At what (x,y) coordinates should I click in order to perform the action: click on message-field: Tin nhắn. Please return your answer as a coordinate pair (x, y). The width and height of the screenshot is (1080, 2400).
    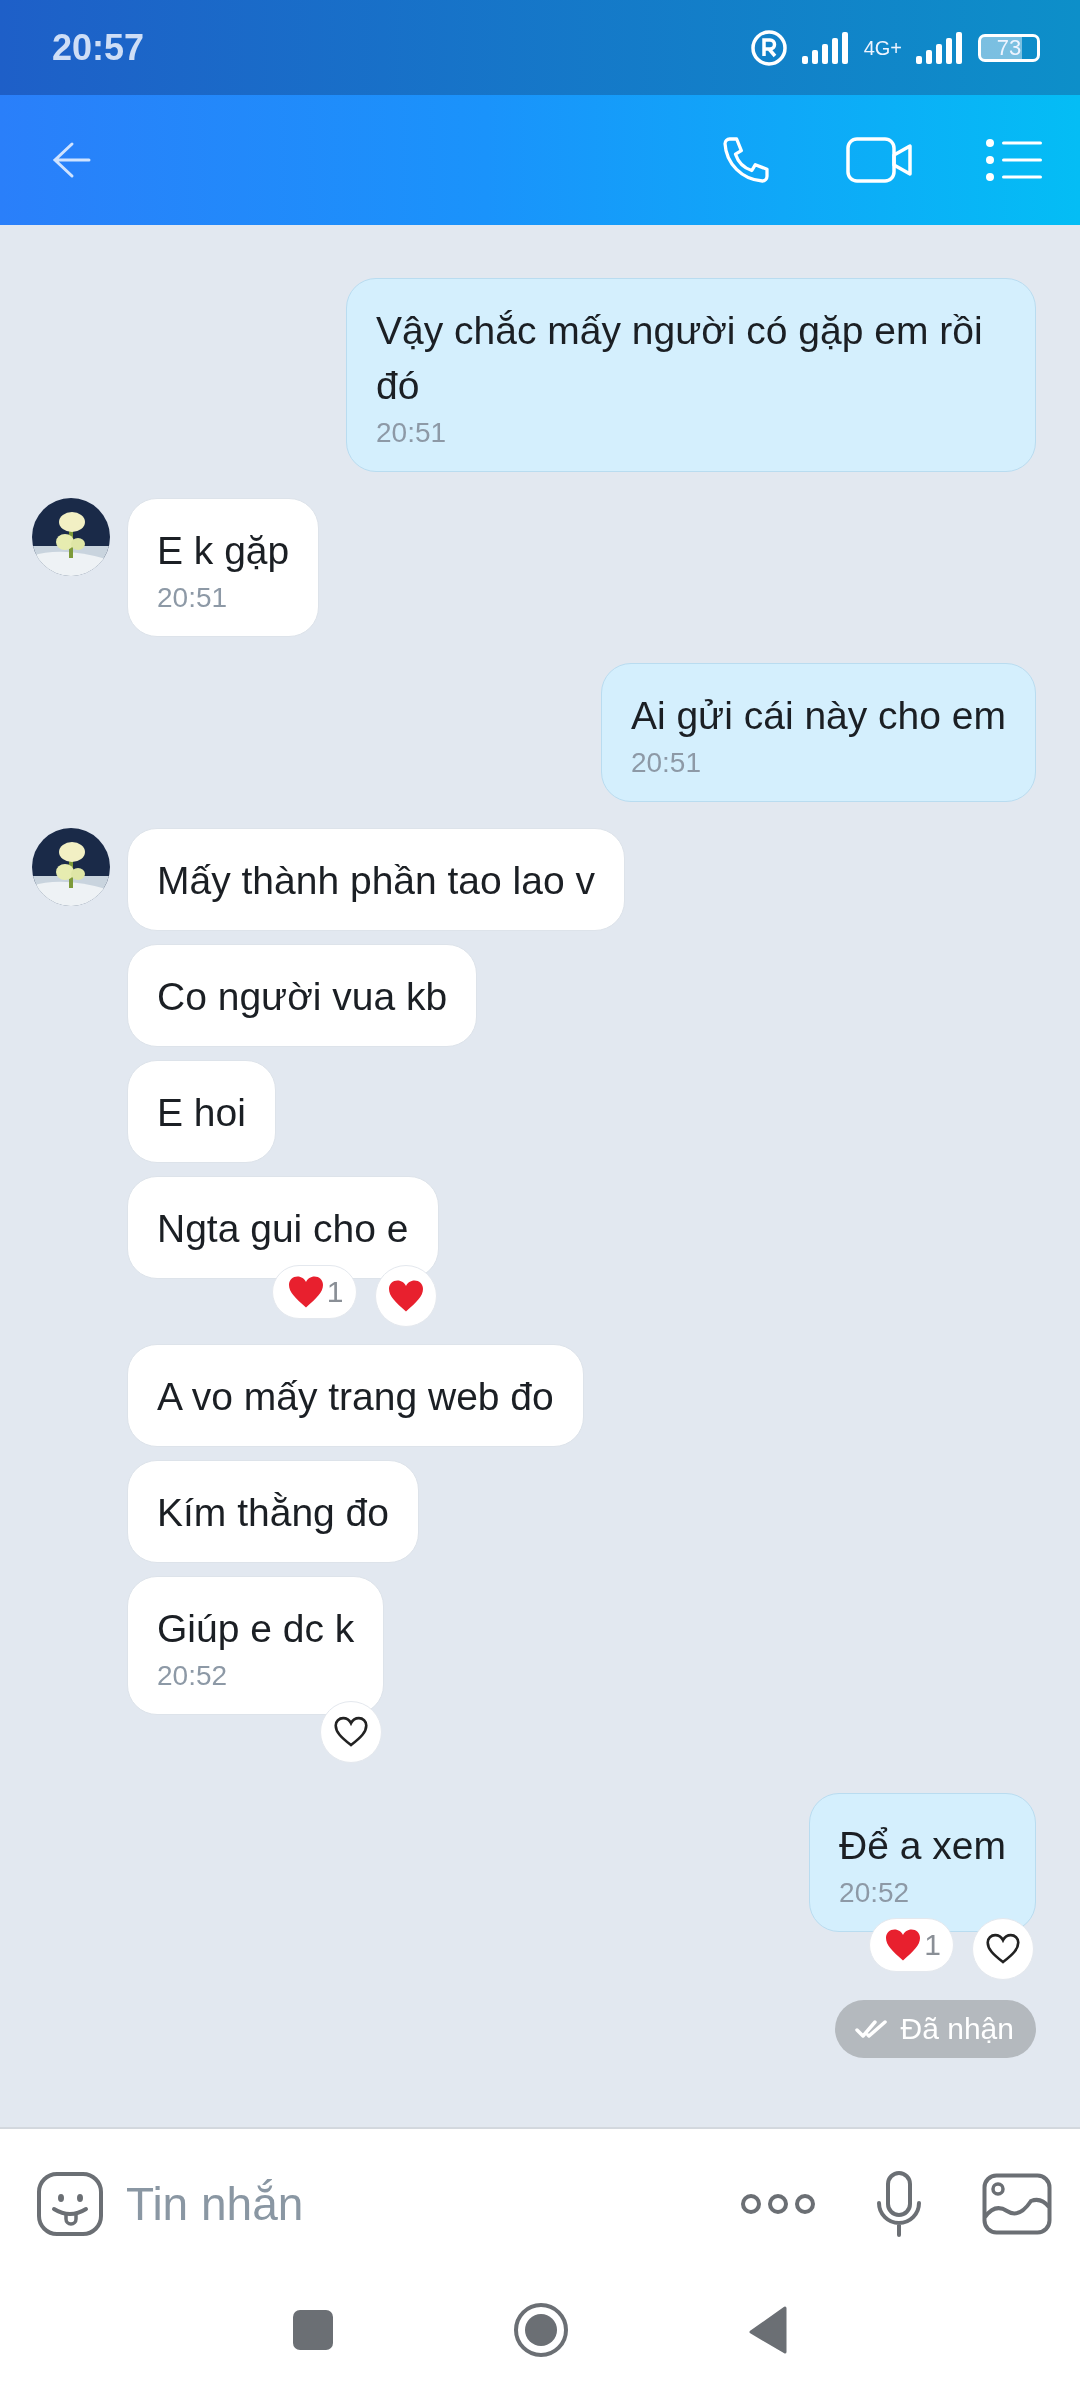
    Looking at the image, I should click on (422, 2204).